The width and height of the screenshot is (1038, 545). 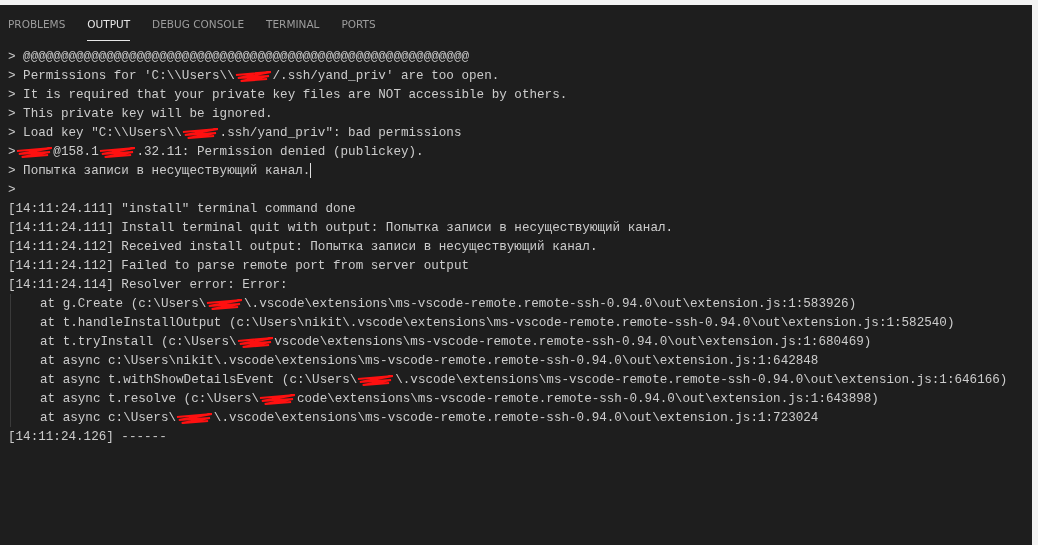 What do you see at coordinates (37, 23) in the screenshot?
I see `panel-tab: PROBLEMS` at bounding box center [37, 23].